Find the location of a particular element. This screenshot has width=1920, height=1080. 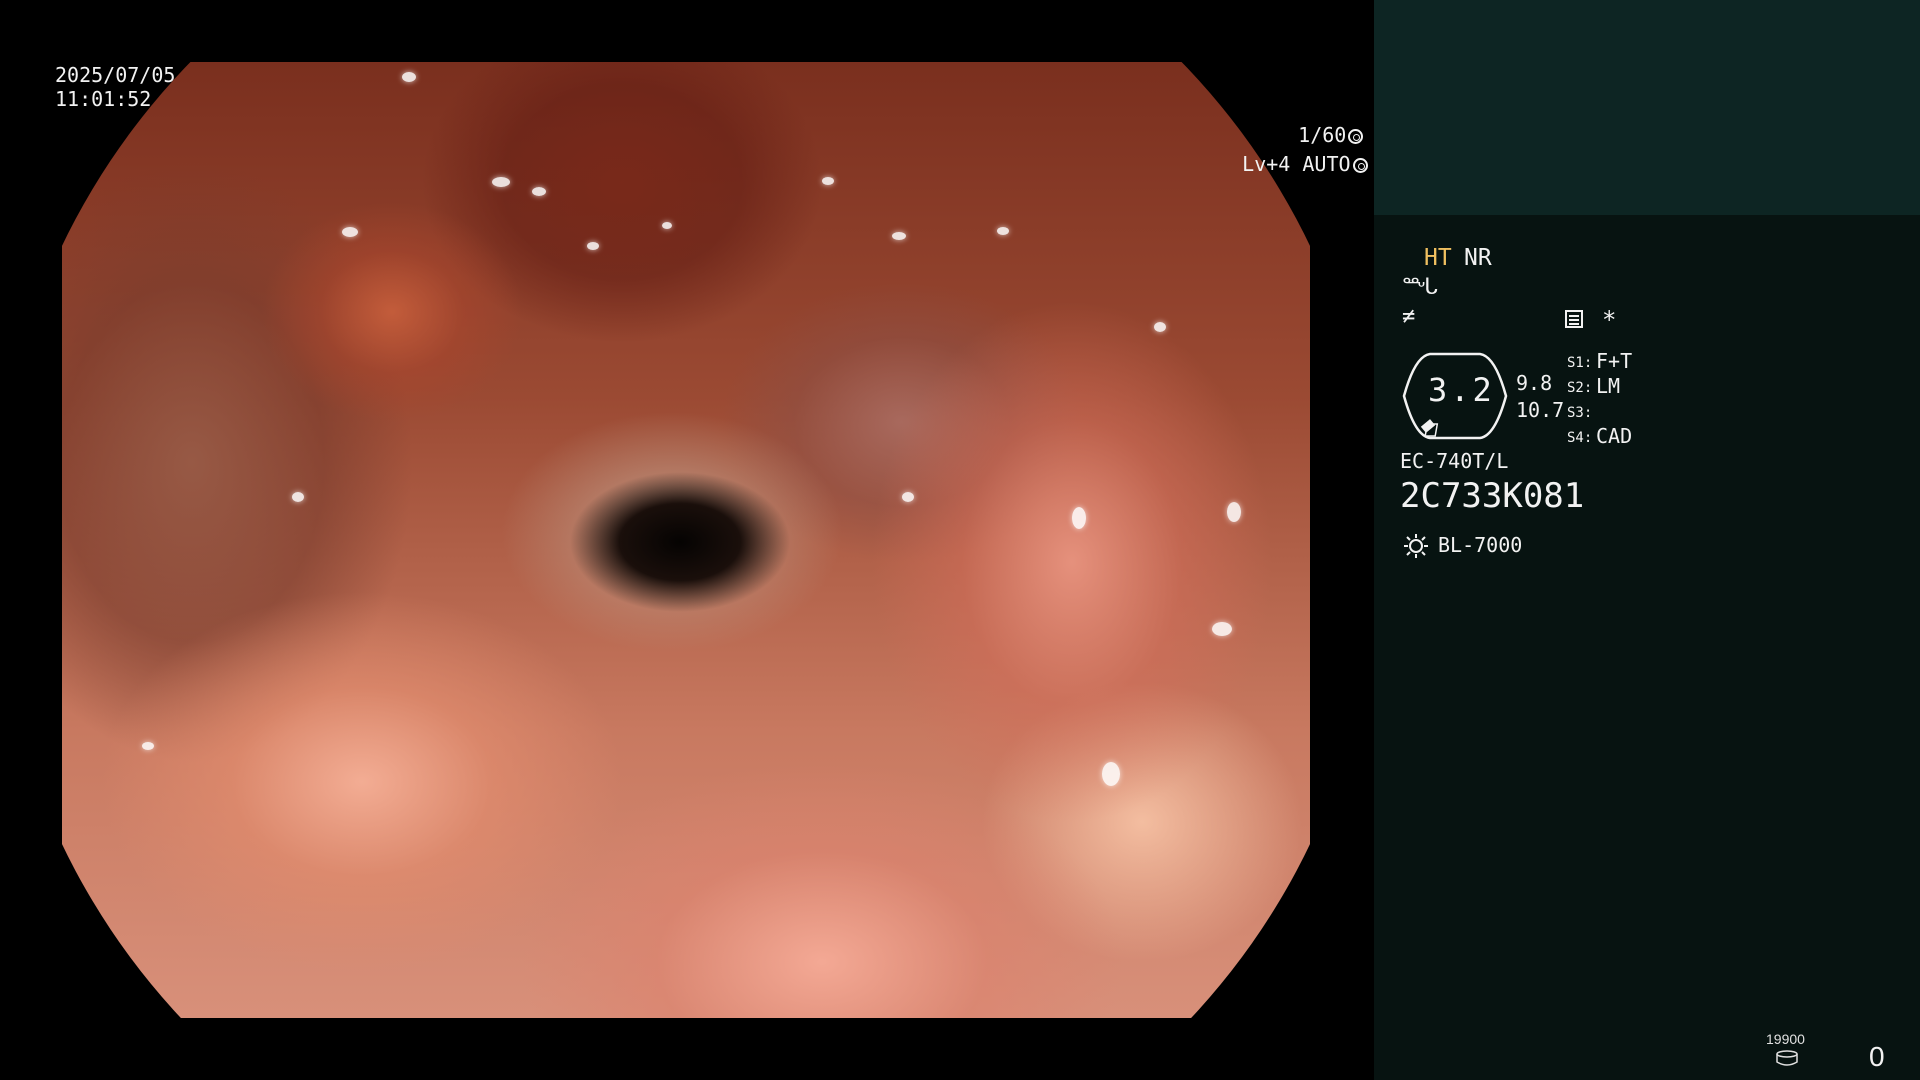

memory-icon is located at coordinates (1787, 1058).